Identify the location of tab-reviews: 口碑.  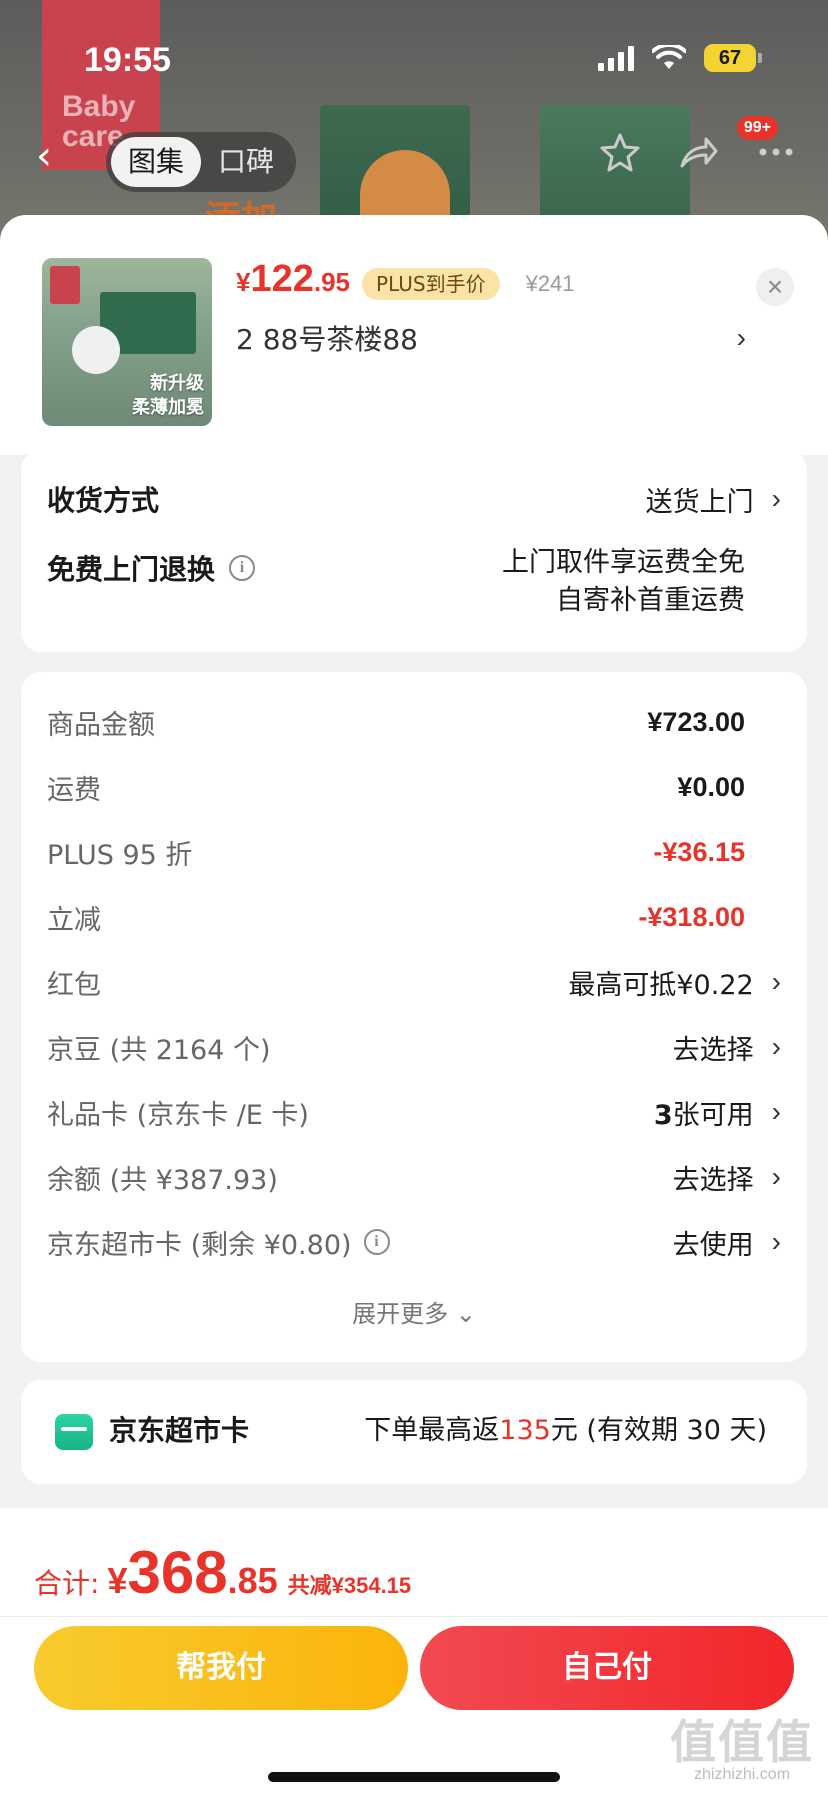
(246, 162).